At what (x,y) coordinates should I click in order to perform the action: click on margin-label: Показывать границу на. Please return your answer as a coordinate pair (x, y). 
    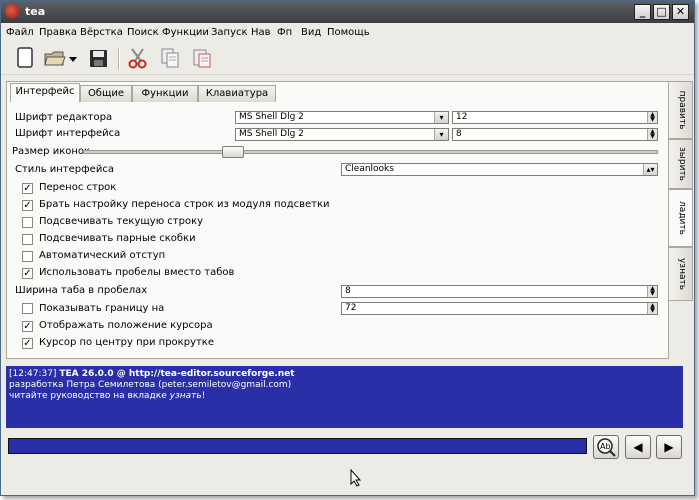
    Looking at the image, I should click on (102, 308).